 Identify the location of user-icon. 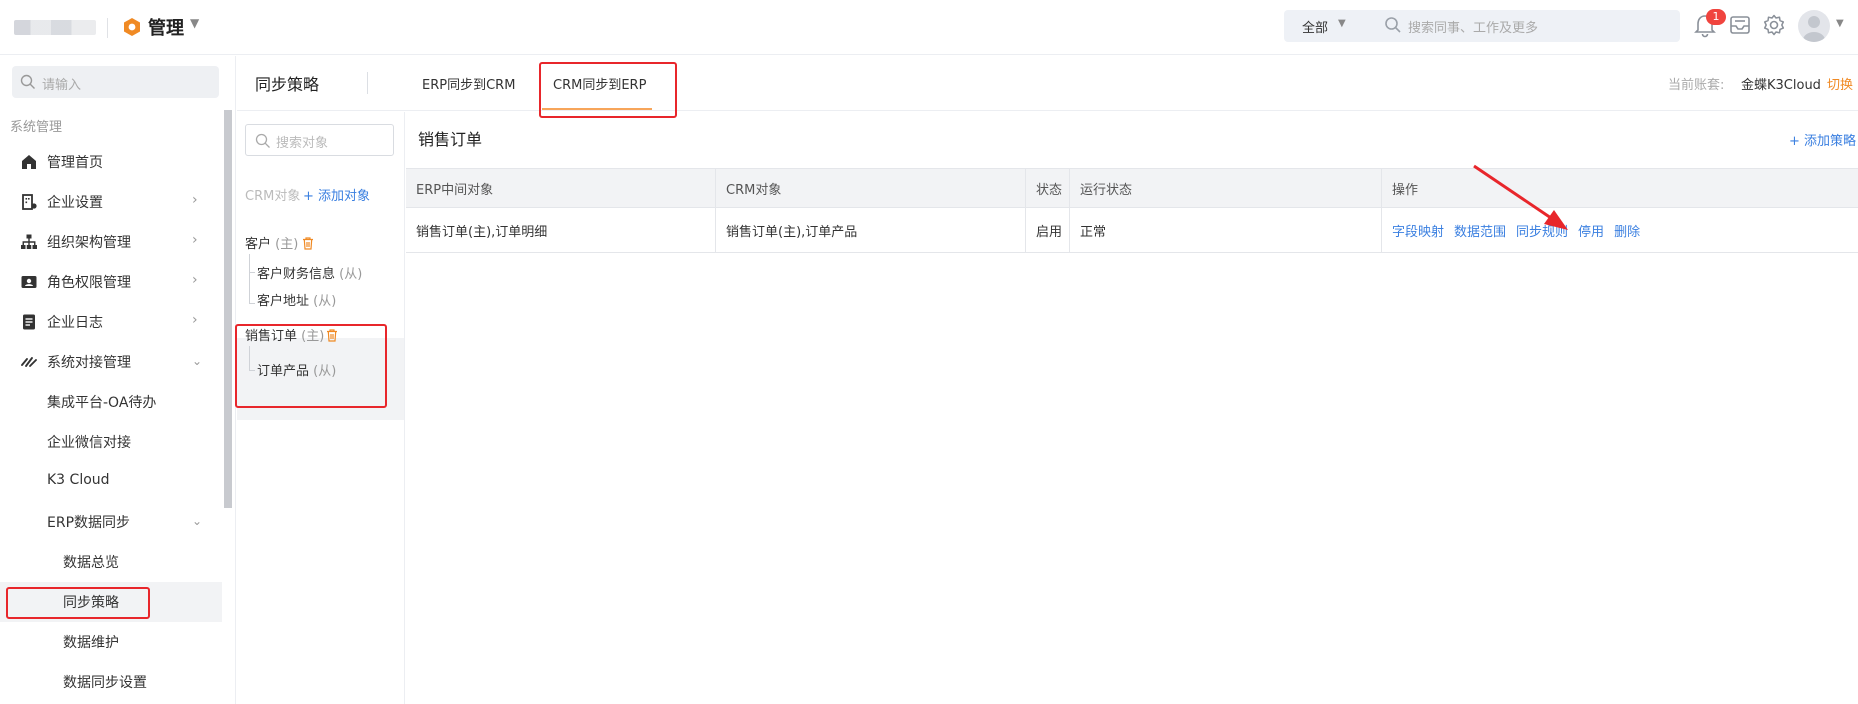
(1814, 29).